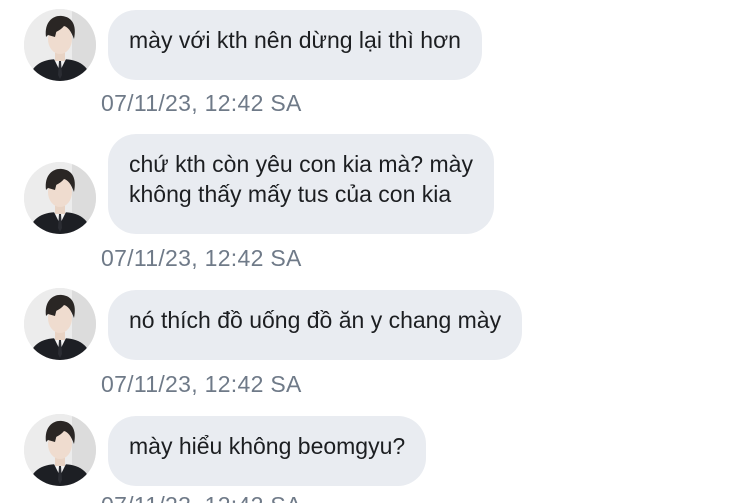 The image size is (750, 503). What do you see at coordinates (295, 40) in the screenshot?
I see `message-text: mày với kth nên dừng lại thì hơn` at bounding box center [295, 40].